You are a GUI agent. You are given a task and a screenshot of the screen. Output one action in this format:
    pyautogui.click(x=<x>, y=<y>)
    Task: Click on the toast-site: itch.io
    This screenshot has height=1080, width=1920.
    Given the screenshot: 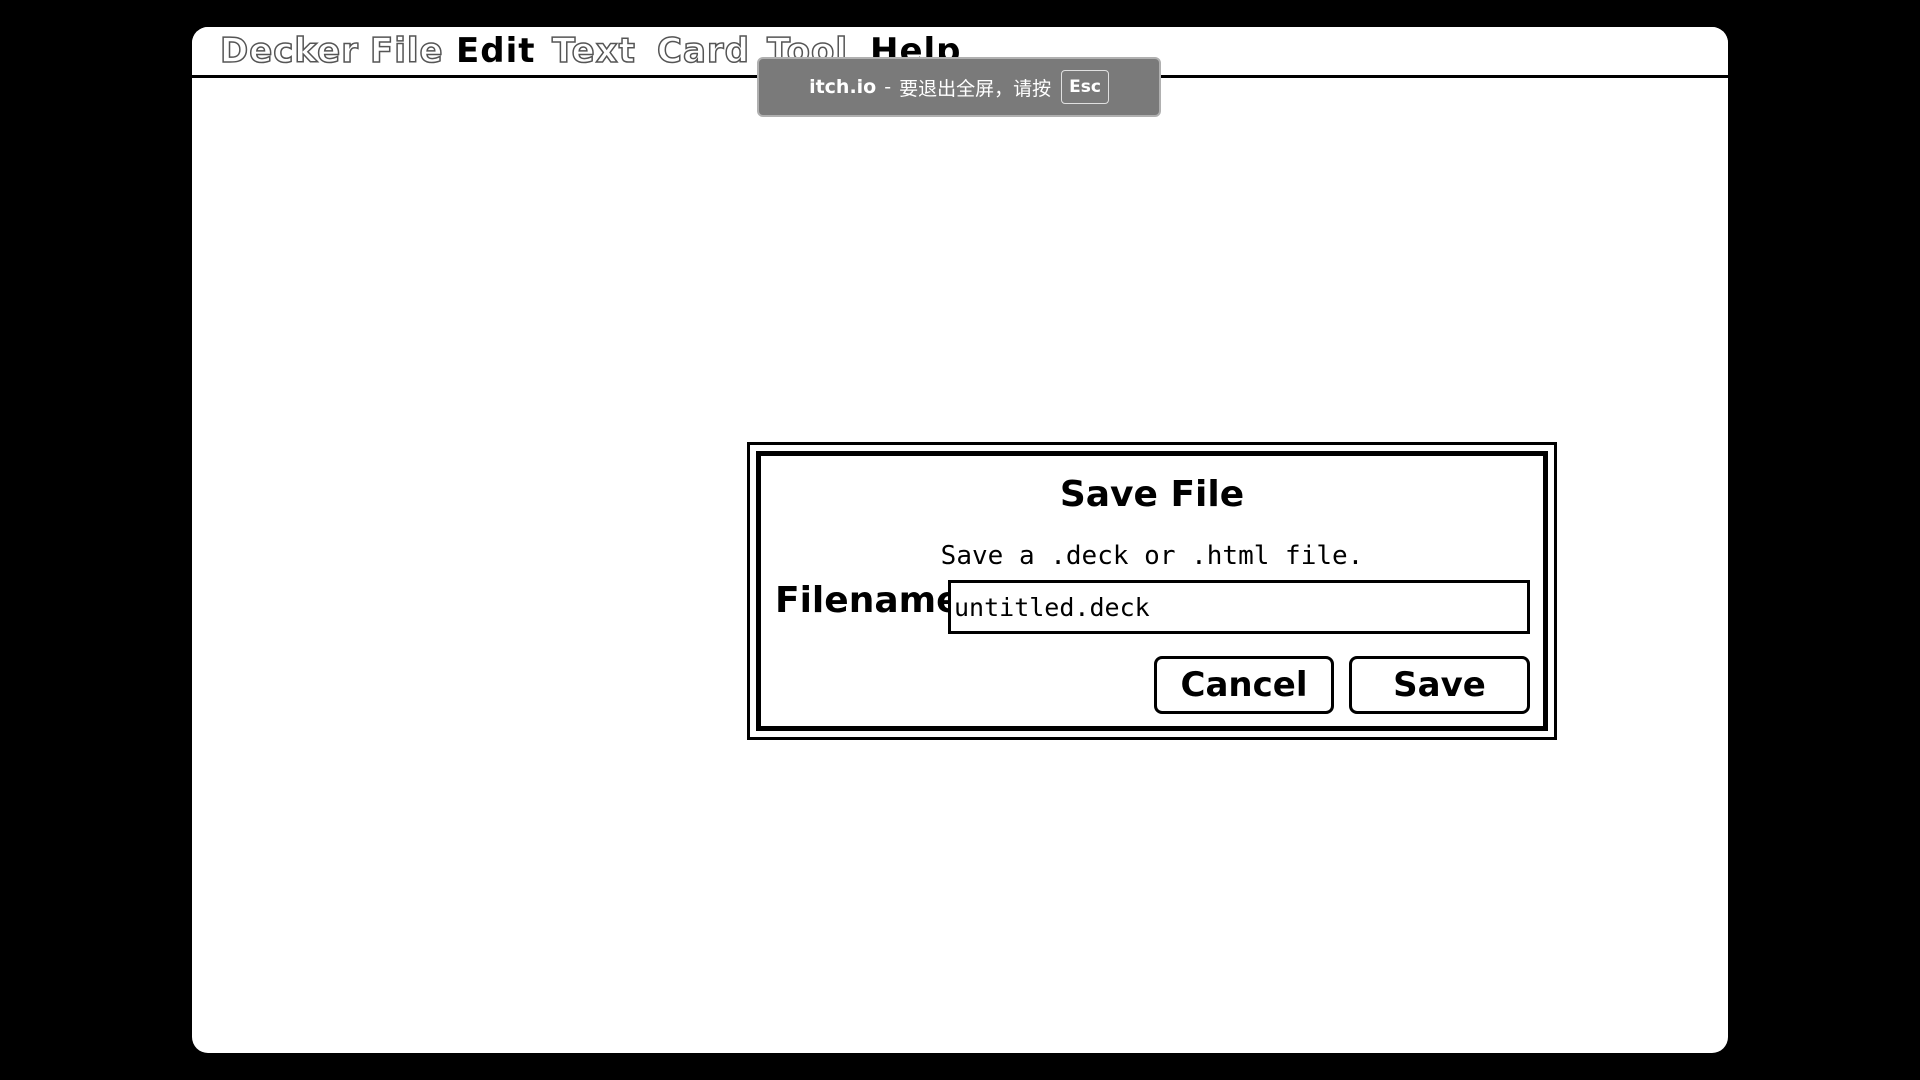 What is the action you would take?
    pyautogui.click(x=843, y=87)
    